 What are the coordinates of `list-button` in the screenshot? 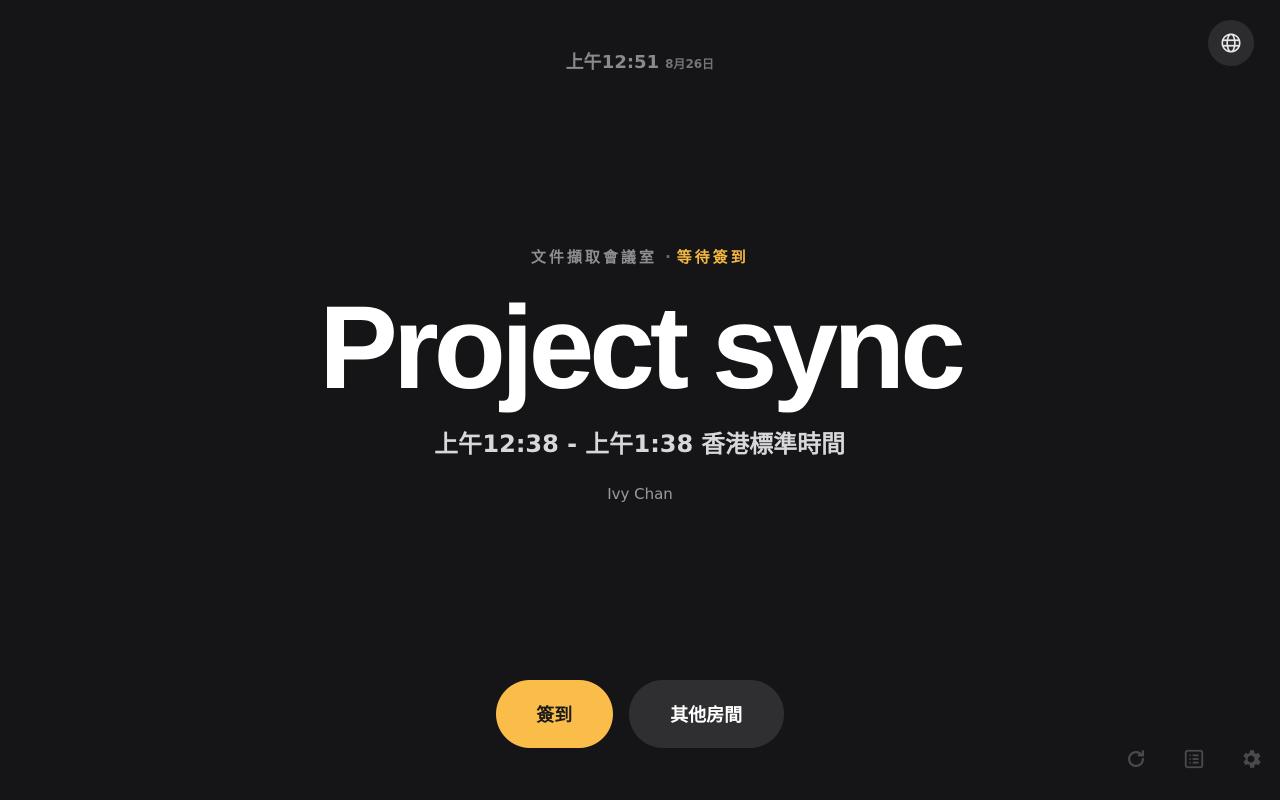 It's located at (1194, 761).